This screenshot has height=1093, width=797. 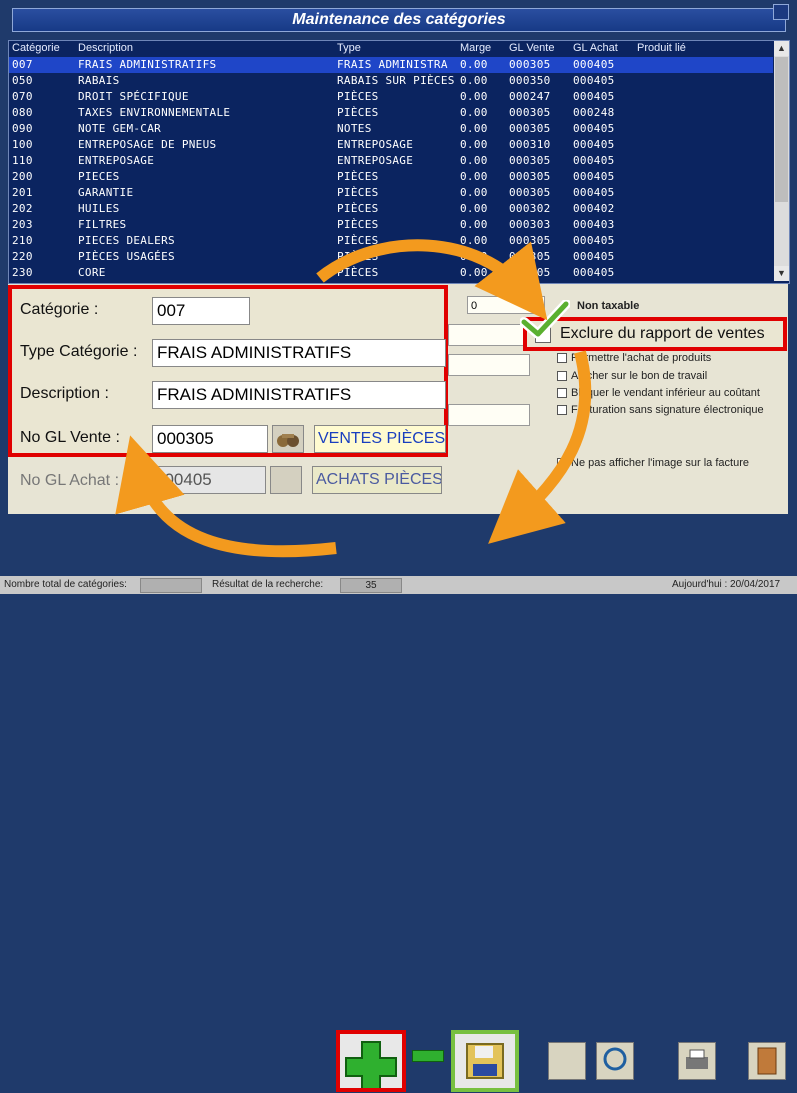 I want to click on option-permettre: Permettre l'achat de produits, so click(x=634, y=358).